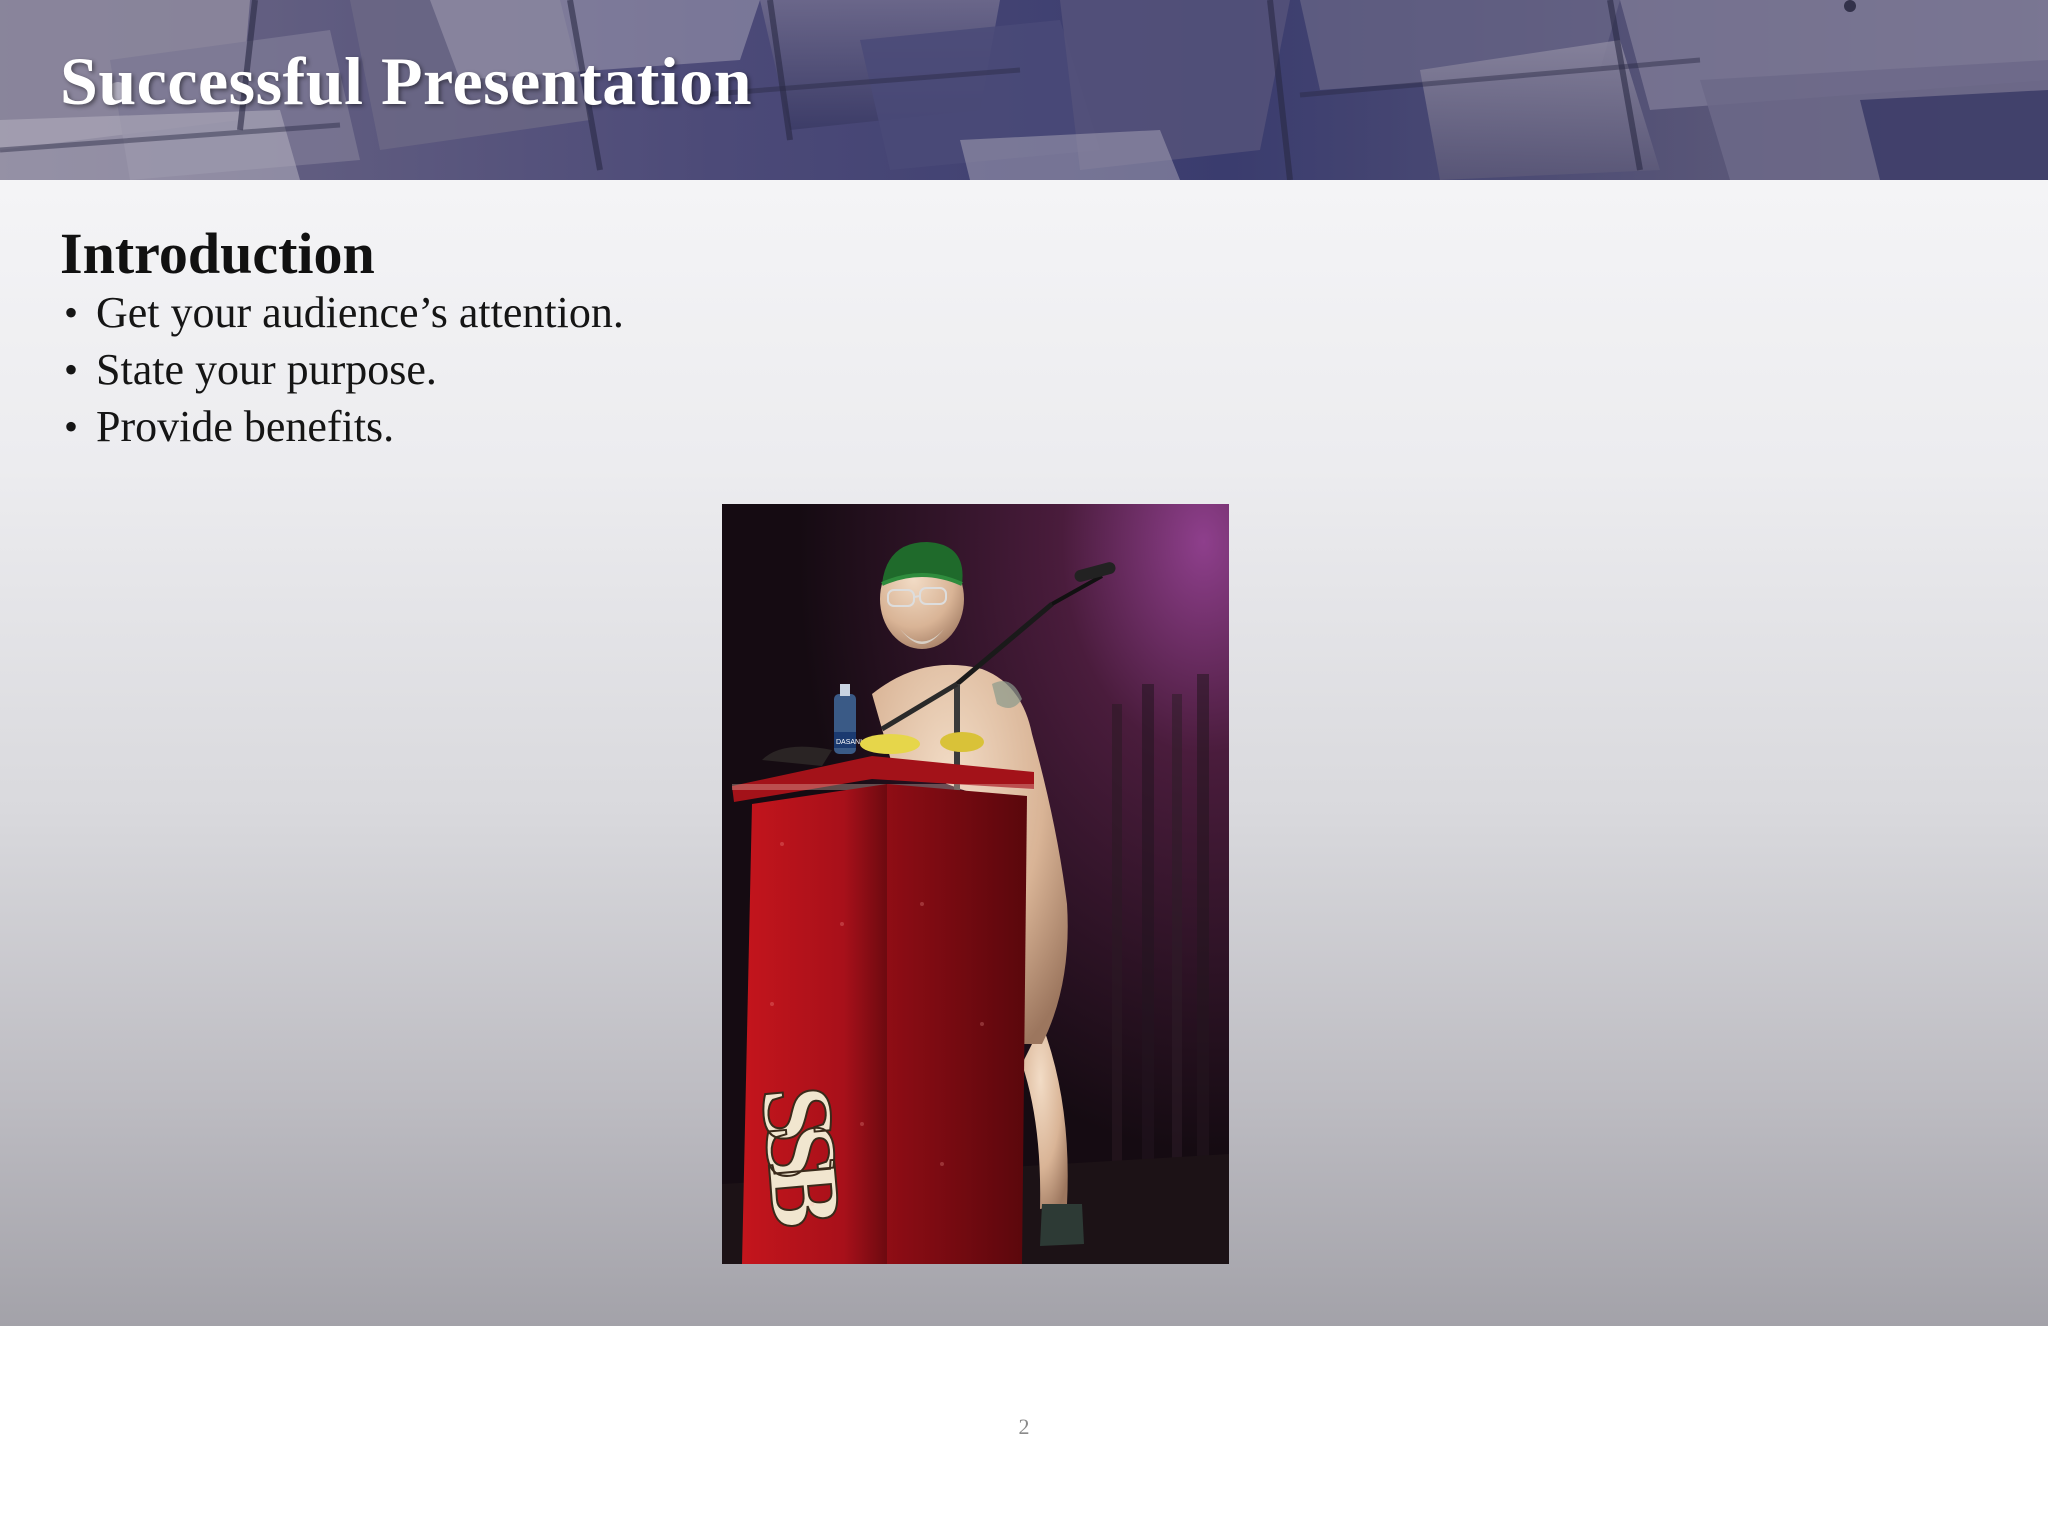 The image size is (2048, 1536). I want to click on bullet-text: State your purpose., so click(266, 369).